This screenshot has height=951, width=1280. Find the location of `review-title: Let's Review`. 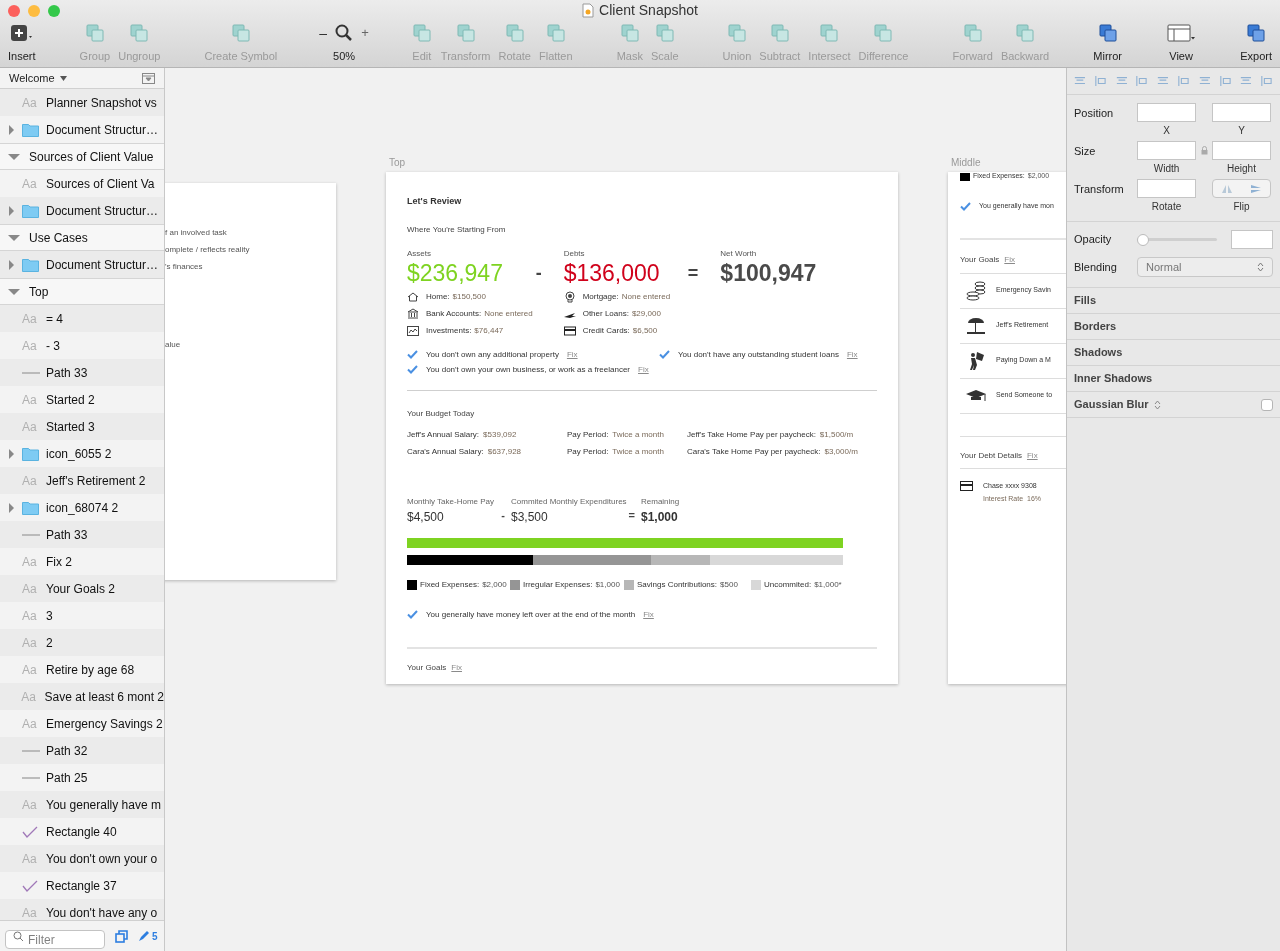

review-title: Let's Review is located at coordinates (435, 201).